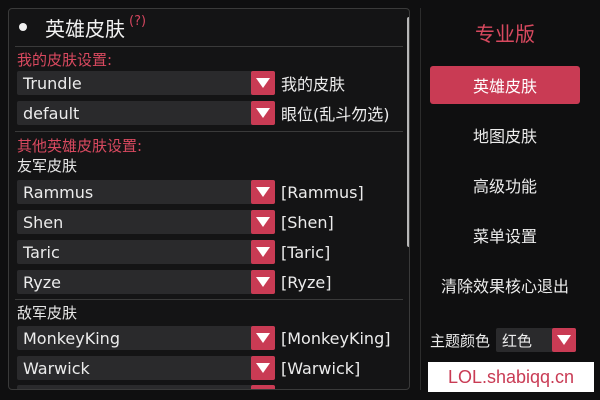 The width and height of the screenshot is (600, 400). I want to click on row-label: [Taric], so click(306, 252).